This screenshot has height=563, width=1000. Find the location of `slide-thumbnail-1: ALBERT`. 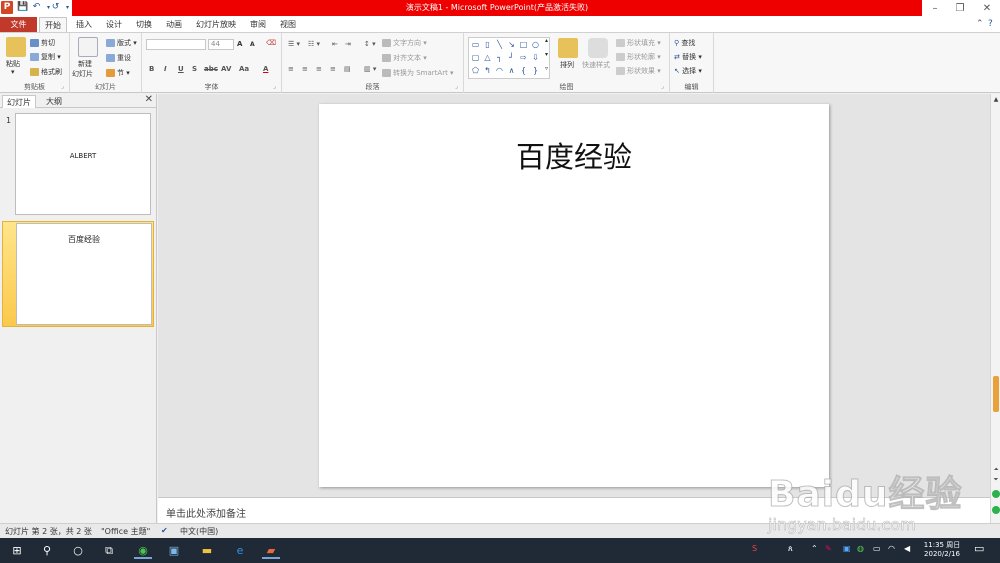

slide-thumbnail-1: ALBERT is located at coordinates (78, 165).